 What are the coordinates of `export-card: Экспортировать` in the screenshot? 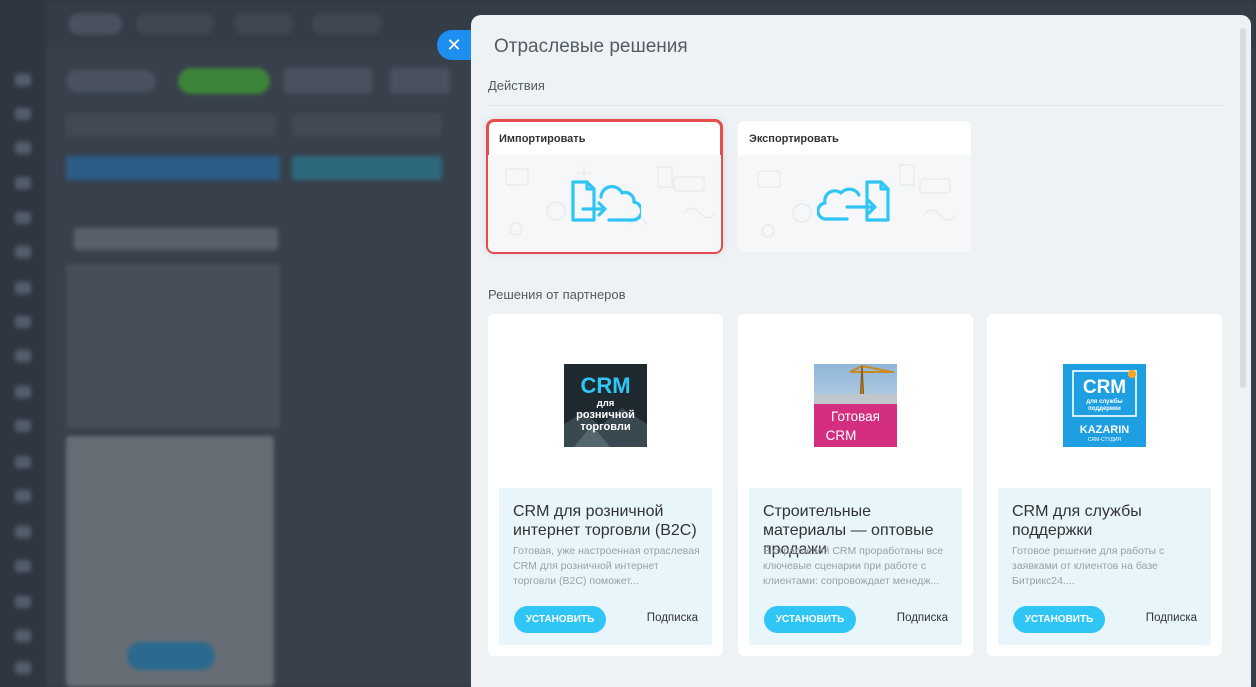 It's located at (854, 186).